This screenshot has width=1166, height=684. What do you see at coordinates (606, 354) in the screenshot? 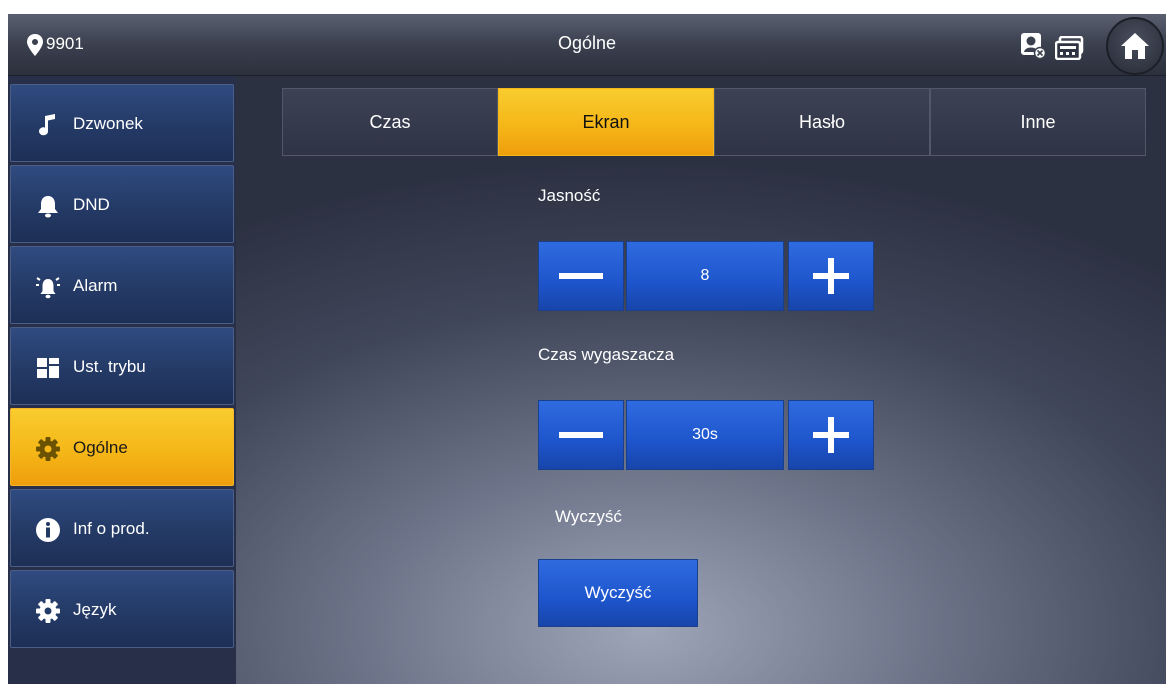
I see `screensaver-label: Czas wygaszacza` at bounding box center [606, 354].